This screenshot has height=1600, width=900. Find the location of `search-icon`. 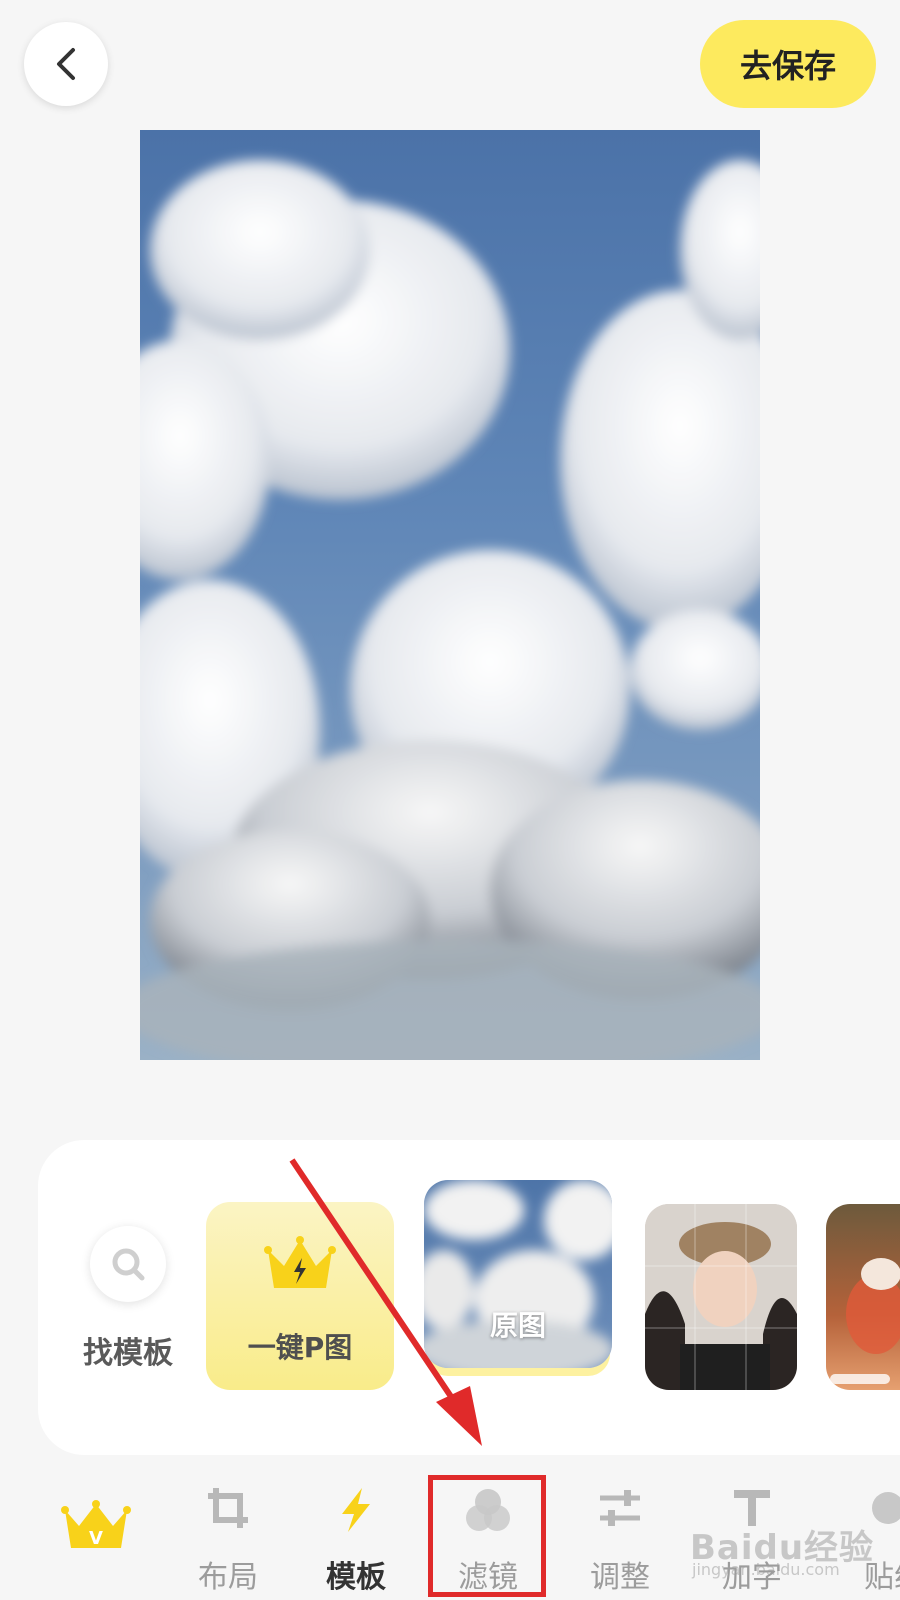

search-icon is located at coordinates (128, 1264).